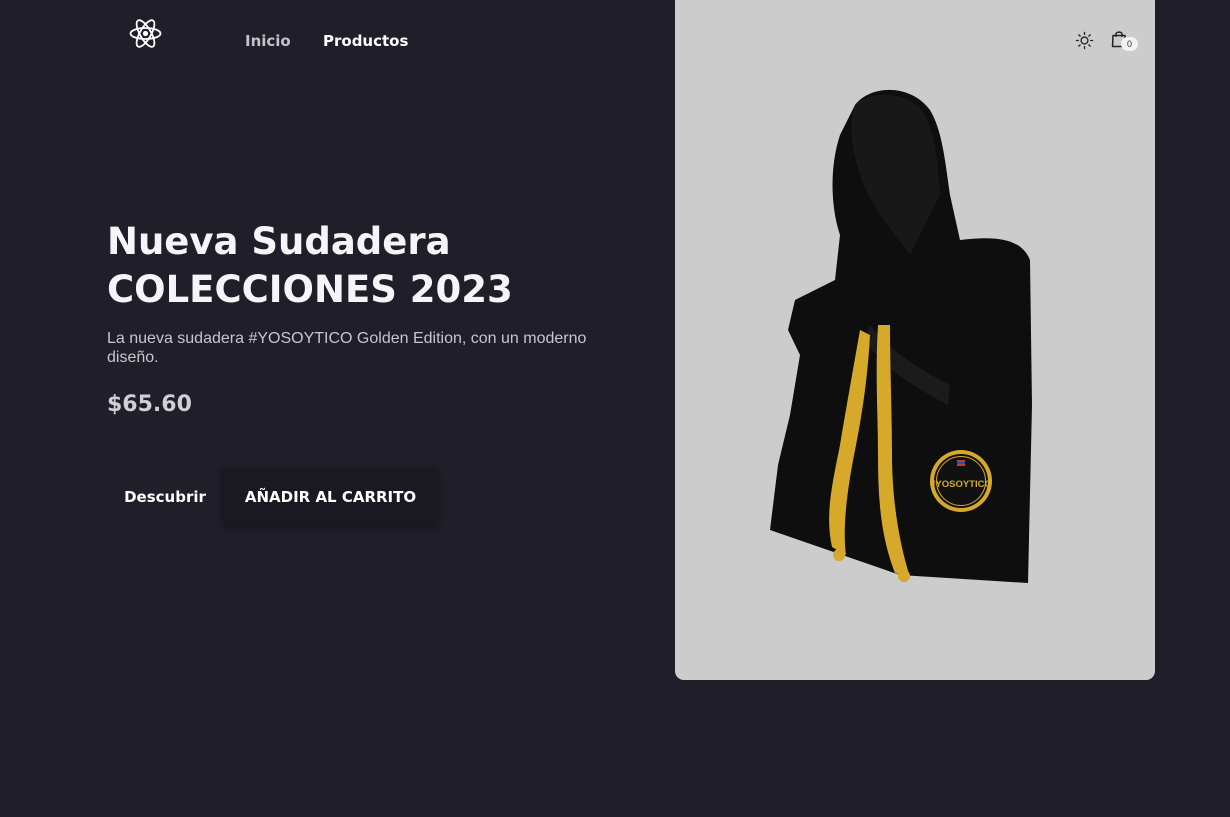 Image resolution: width=1230 pixels, height=817 pixels. I want to click on hero-title: Nueva Sudadera COLECCIONES 2023, so click(377, 266).